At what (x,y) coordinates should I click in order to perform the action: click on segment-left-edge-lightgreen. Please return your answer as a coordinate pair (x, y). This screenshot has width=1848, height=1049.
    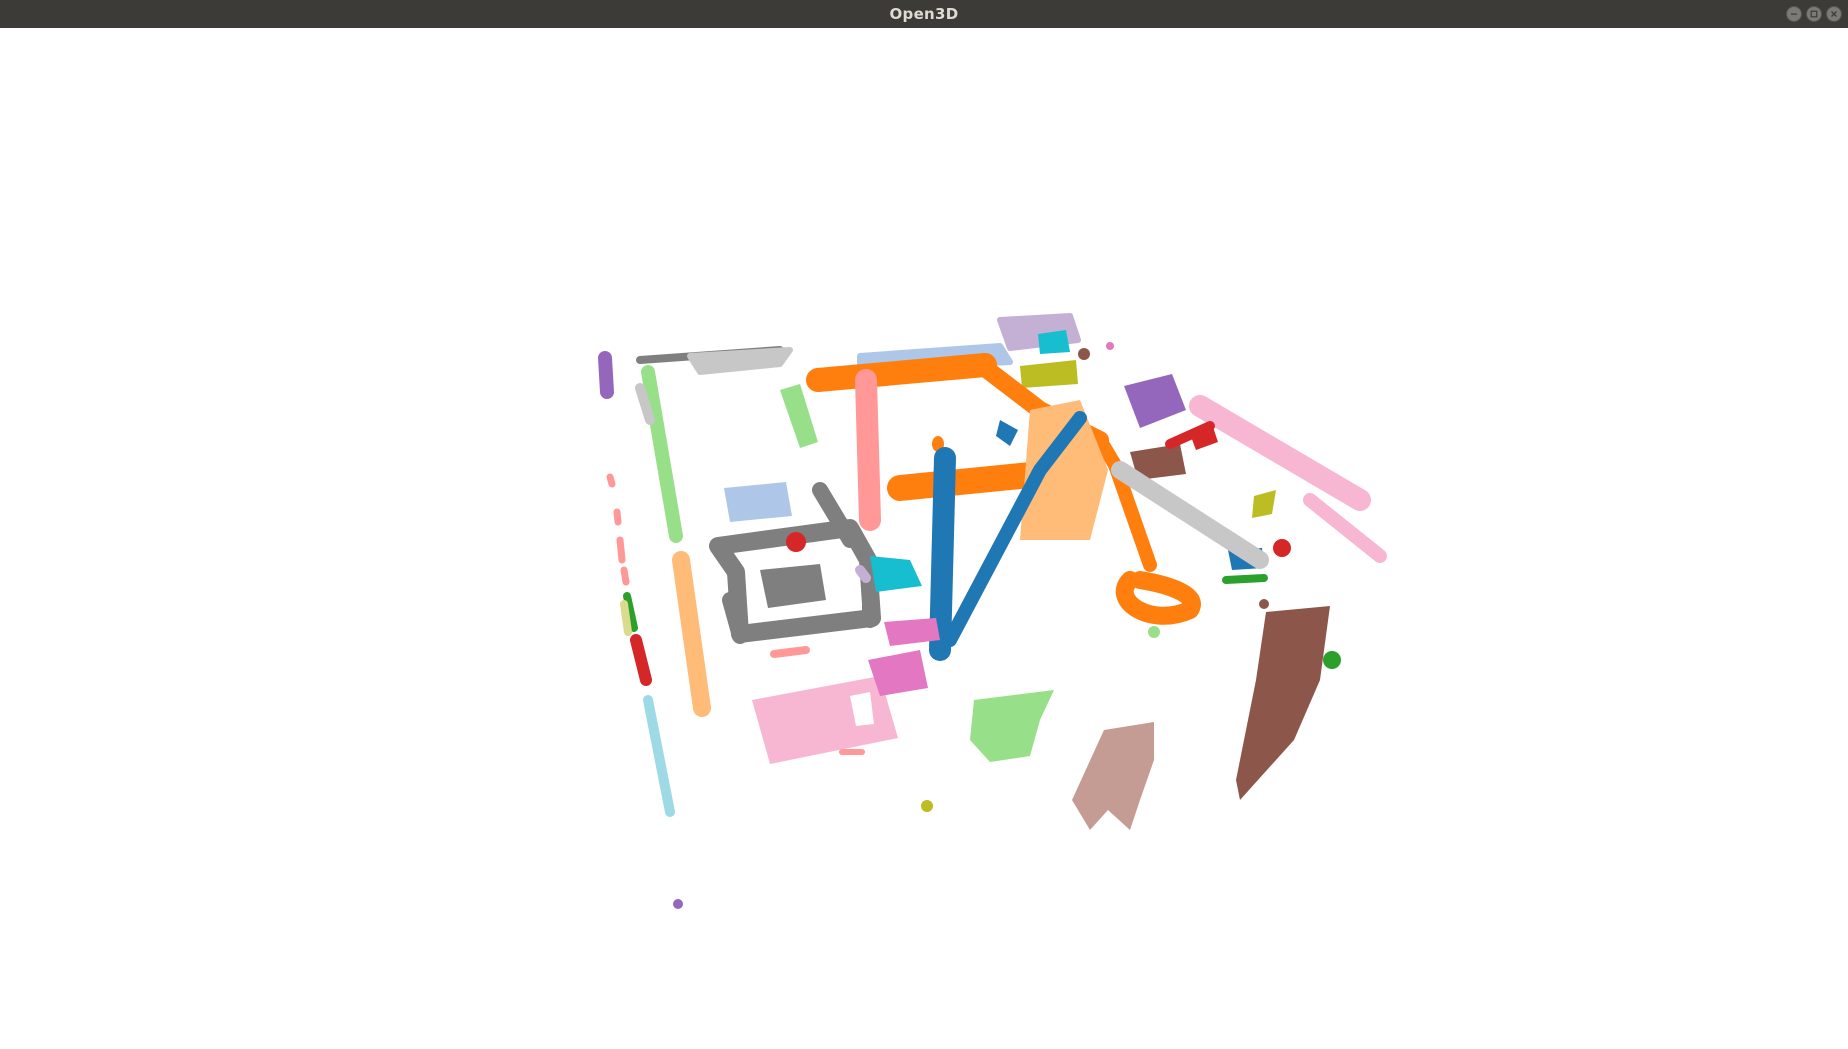
    Looking at the image, I should click on (662, 454).